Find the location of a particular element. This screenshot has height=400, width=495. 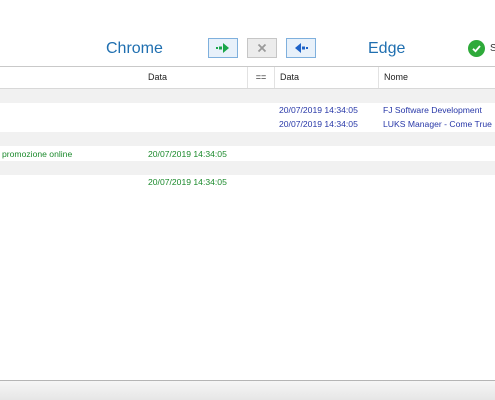

arrow-left-icon is located at coordinates (301, 48).